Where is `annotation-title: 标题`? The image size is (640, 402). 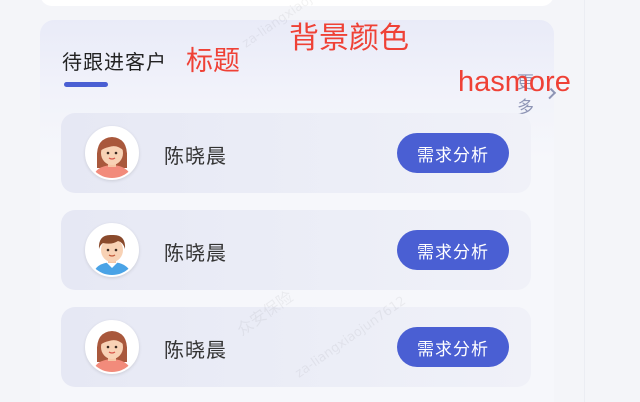
annotation-title: 标题 is located at coordinates (213, 61).